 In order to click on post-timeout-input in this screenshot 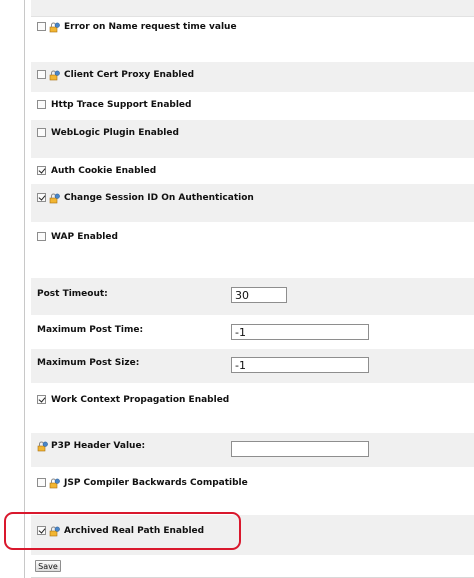, I will do `click(259, 295)`.